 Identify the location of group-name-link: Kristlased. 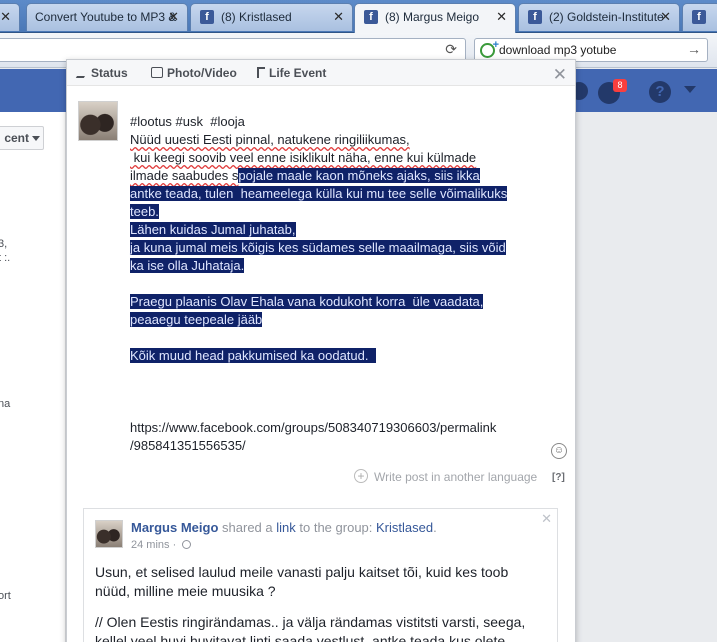
(404, 527).